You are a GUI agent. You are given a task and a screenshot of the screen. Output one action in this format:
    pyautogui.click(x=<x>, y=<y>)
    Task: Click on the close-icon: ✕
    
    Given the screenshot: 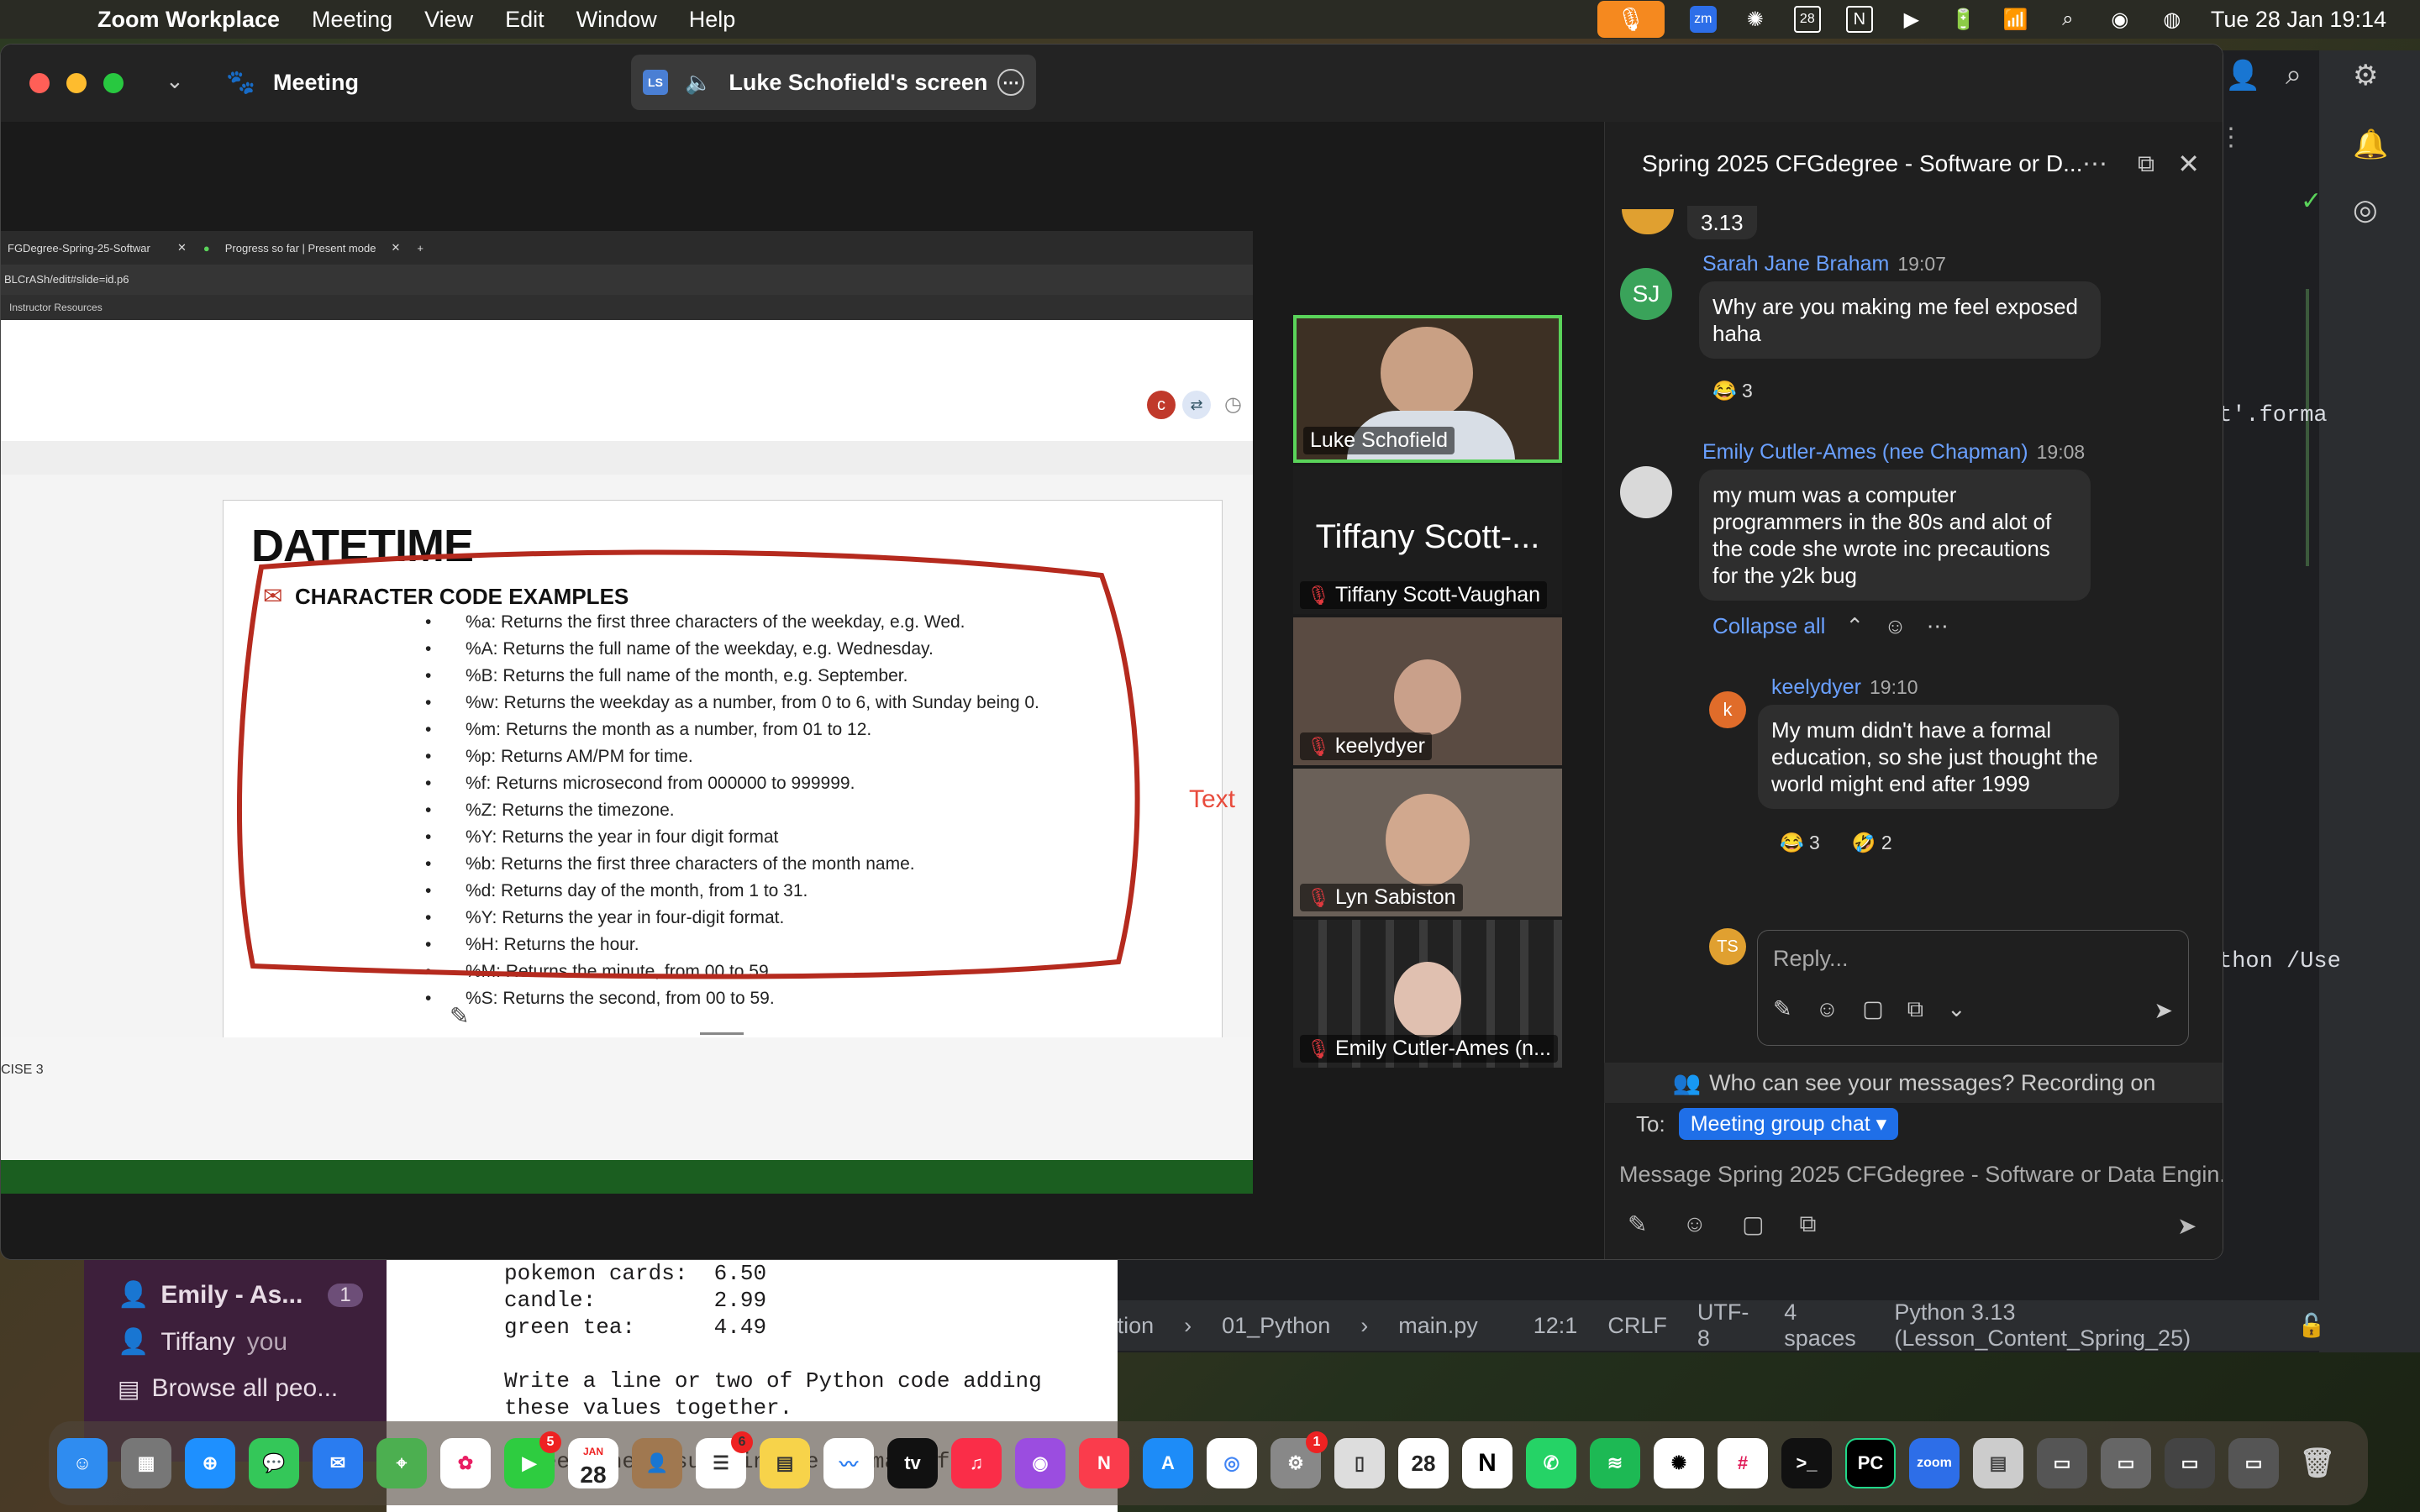 What is the action you would take?
    pyautogui.click(x=395, y=248)
    